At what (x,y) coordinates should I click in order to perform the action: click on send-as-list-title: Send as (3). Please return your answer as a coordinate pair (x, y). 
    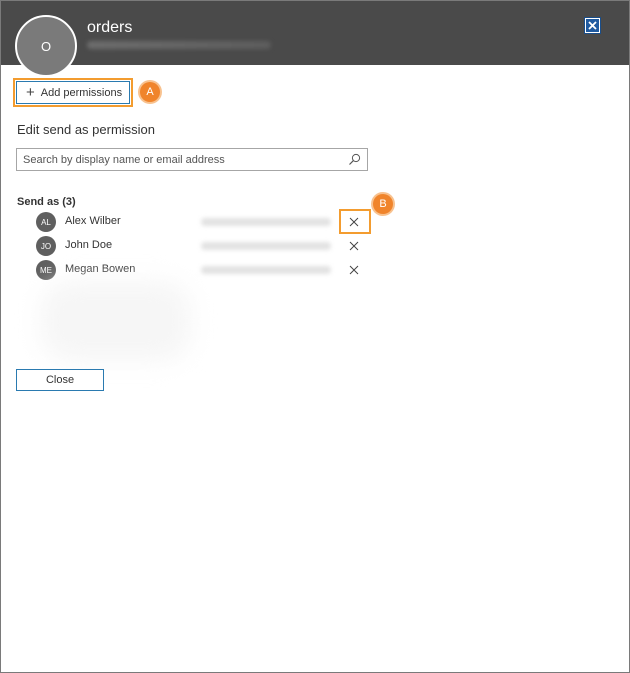
    Looking at the image, I should click on (46, 202).